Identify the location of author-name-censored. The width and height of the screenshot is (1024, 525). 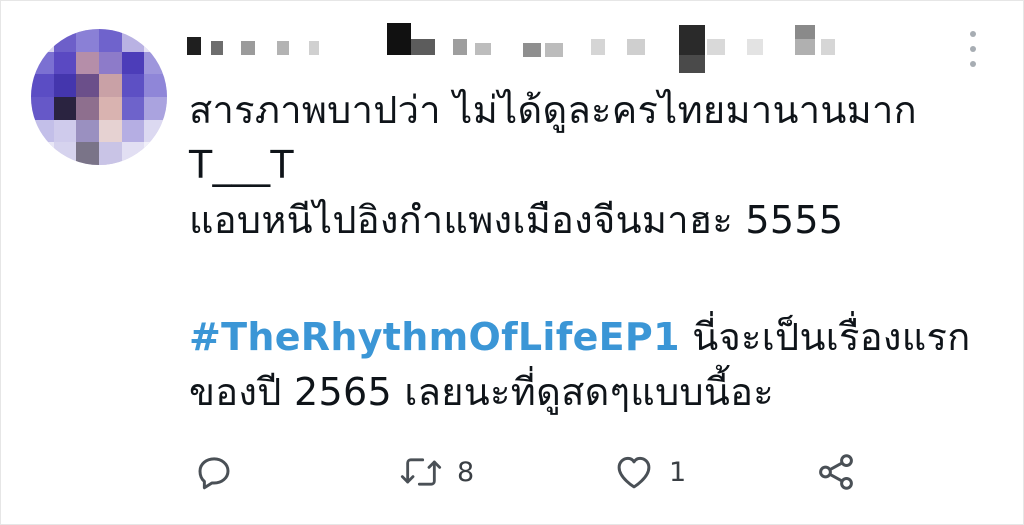
(526, 48).